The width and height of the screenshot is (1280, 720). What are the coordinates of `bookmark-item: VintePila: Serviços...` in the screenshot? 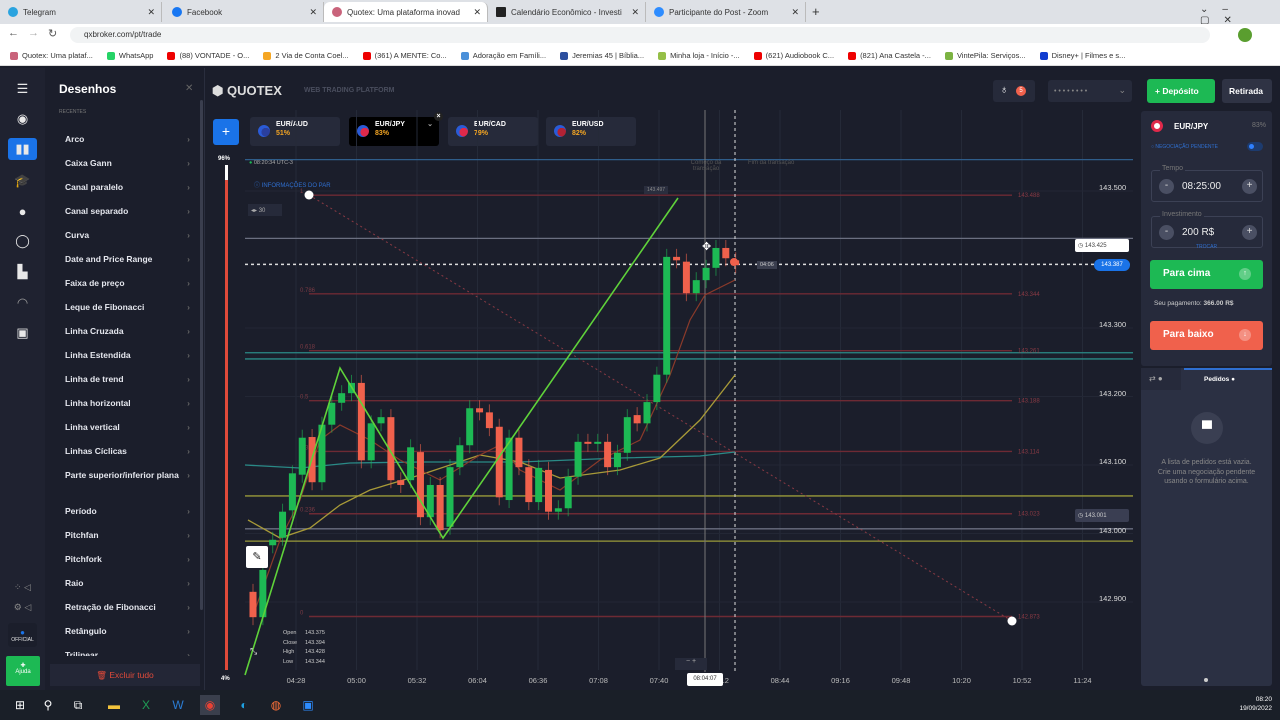 It's located at (985, 55).